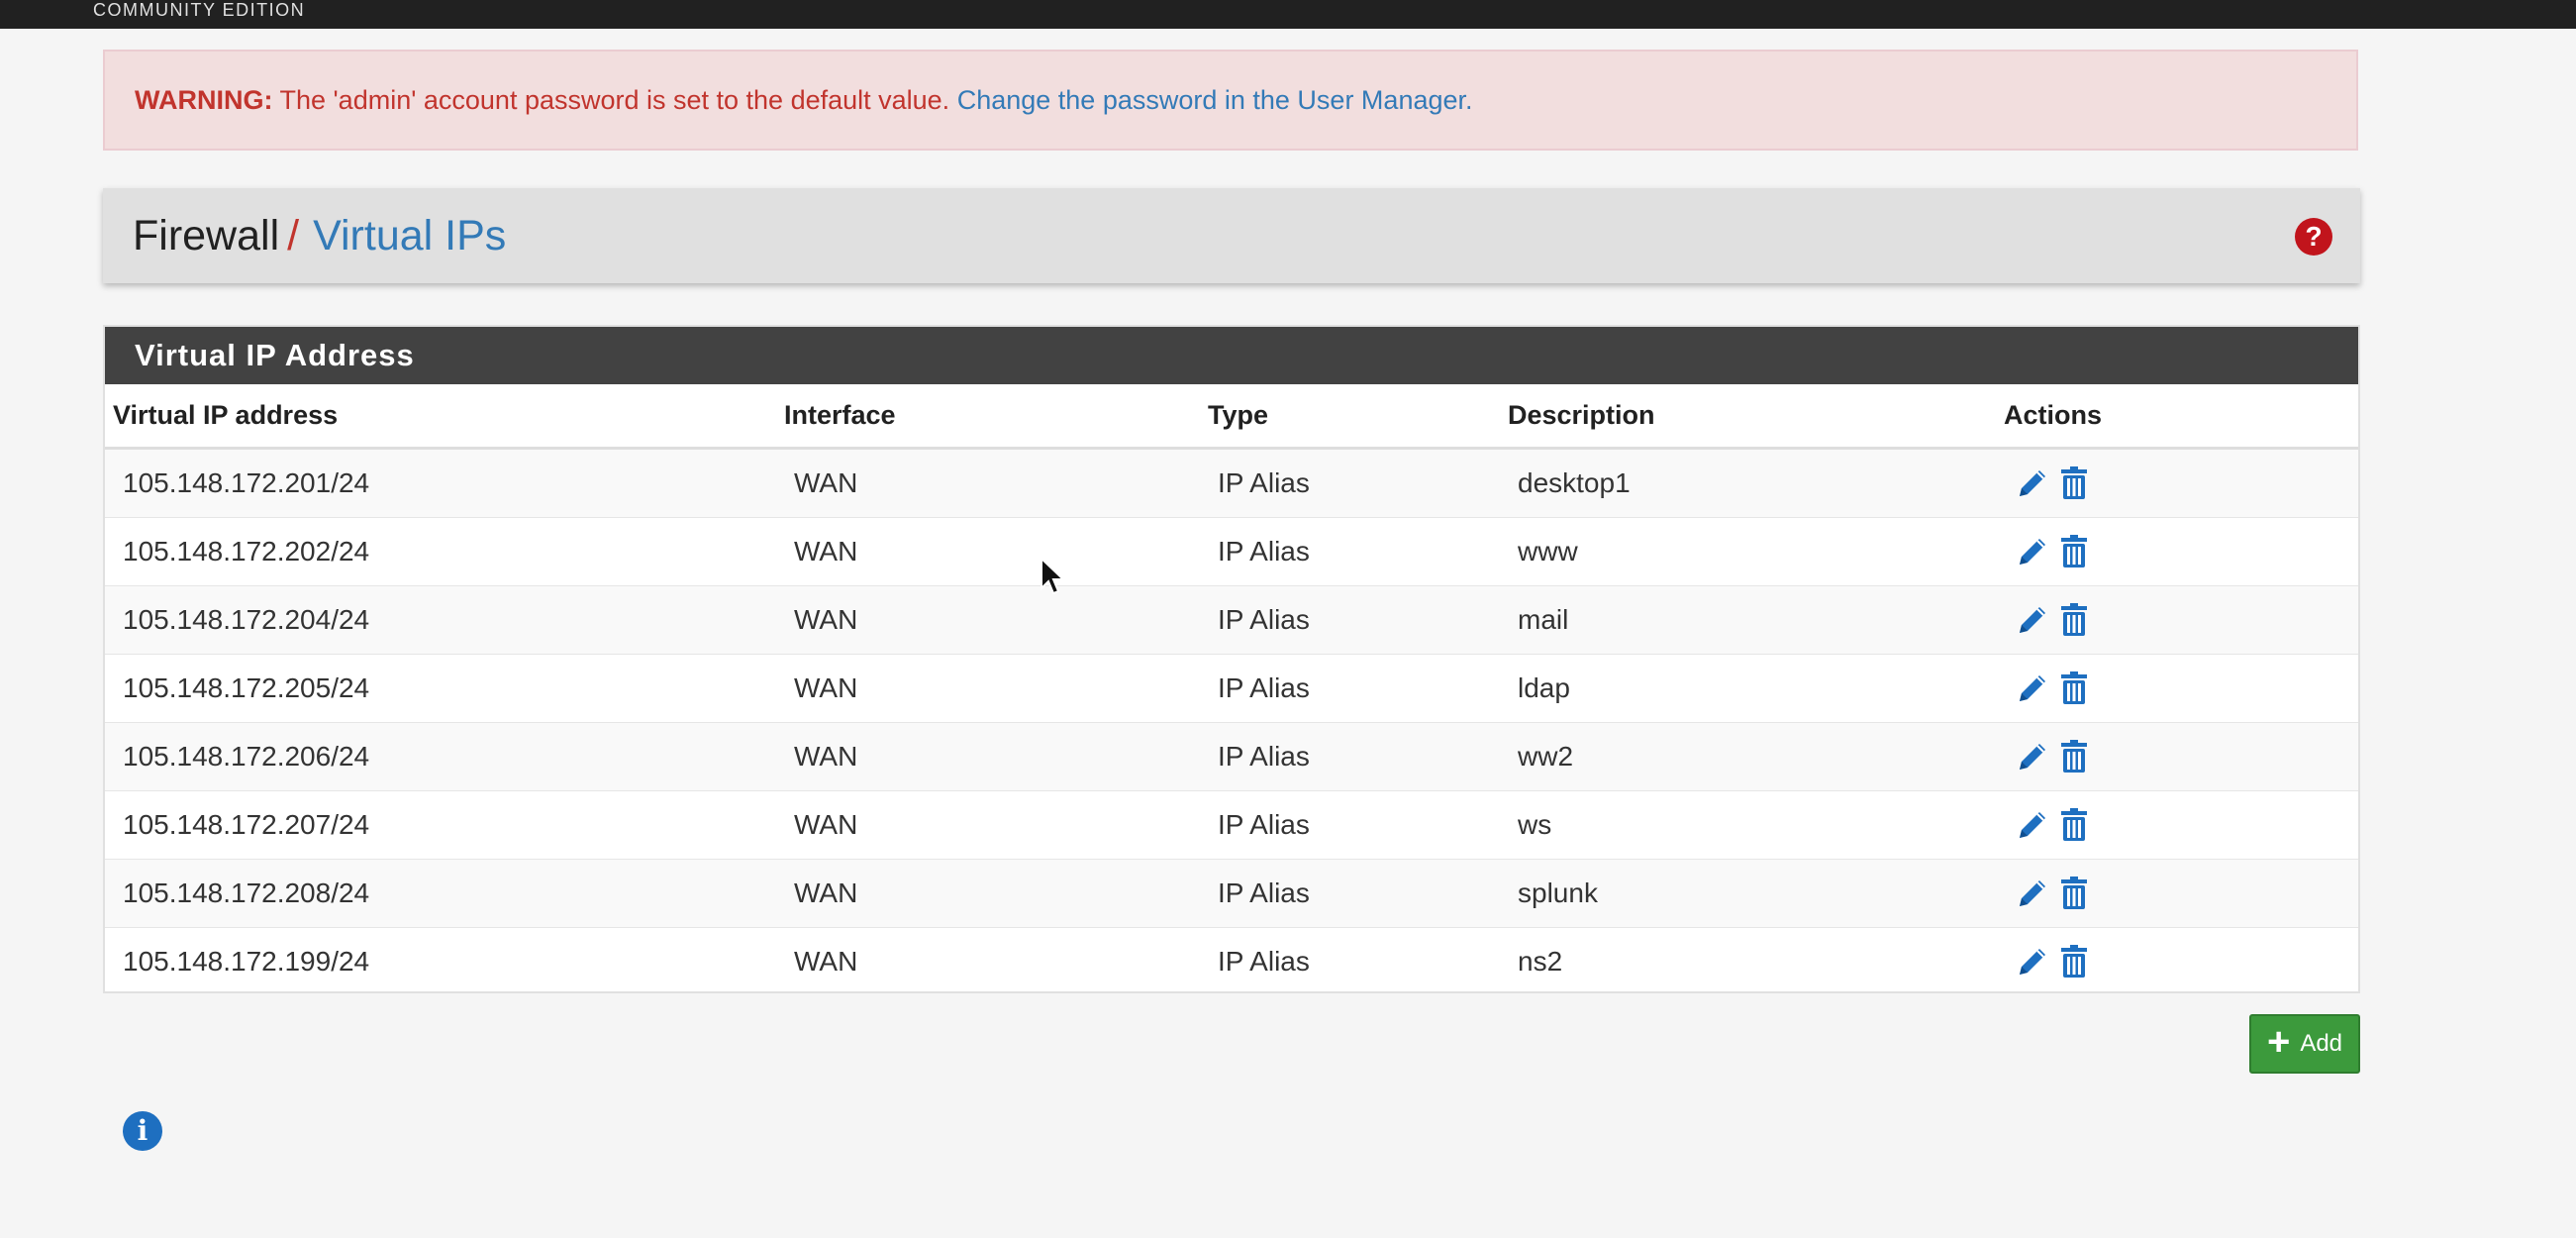 This screenshot has width=2576, height=1238. Describe the element at coordinates (441, 620) in the screenshot. I see `ip-cell: 105.148.172.204/24` at that location.